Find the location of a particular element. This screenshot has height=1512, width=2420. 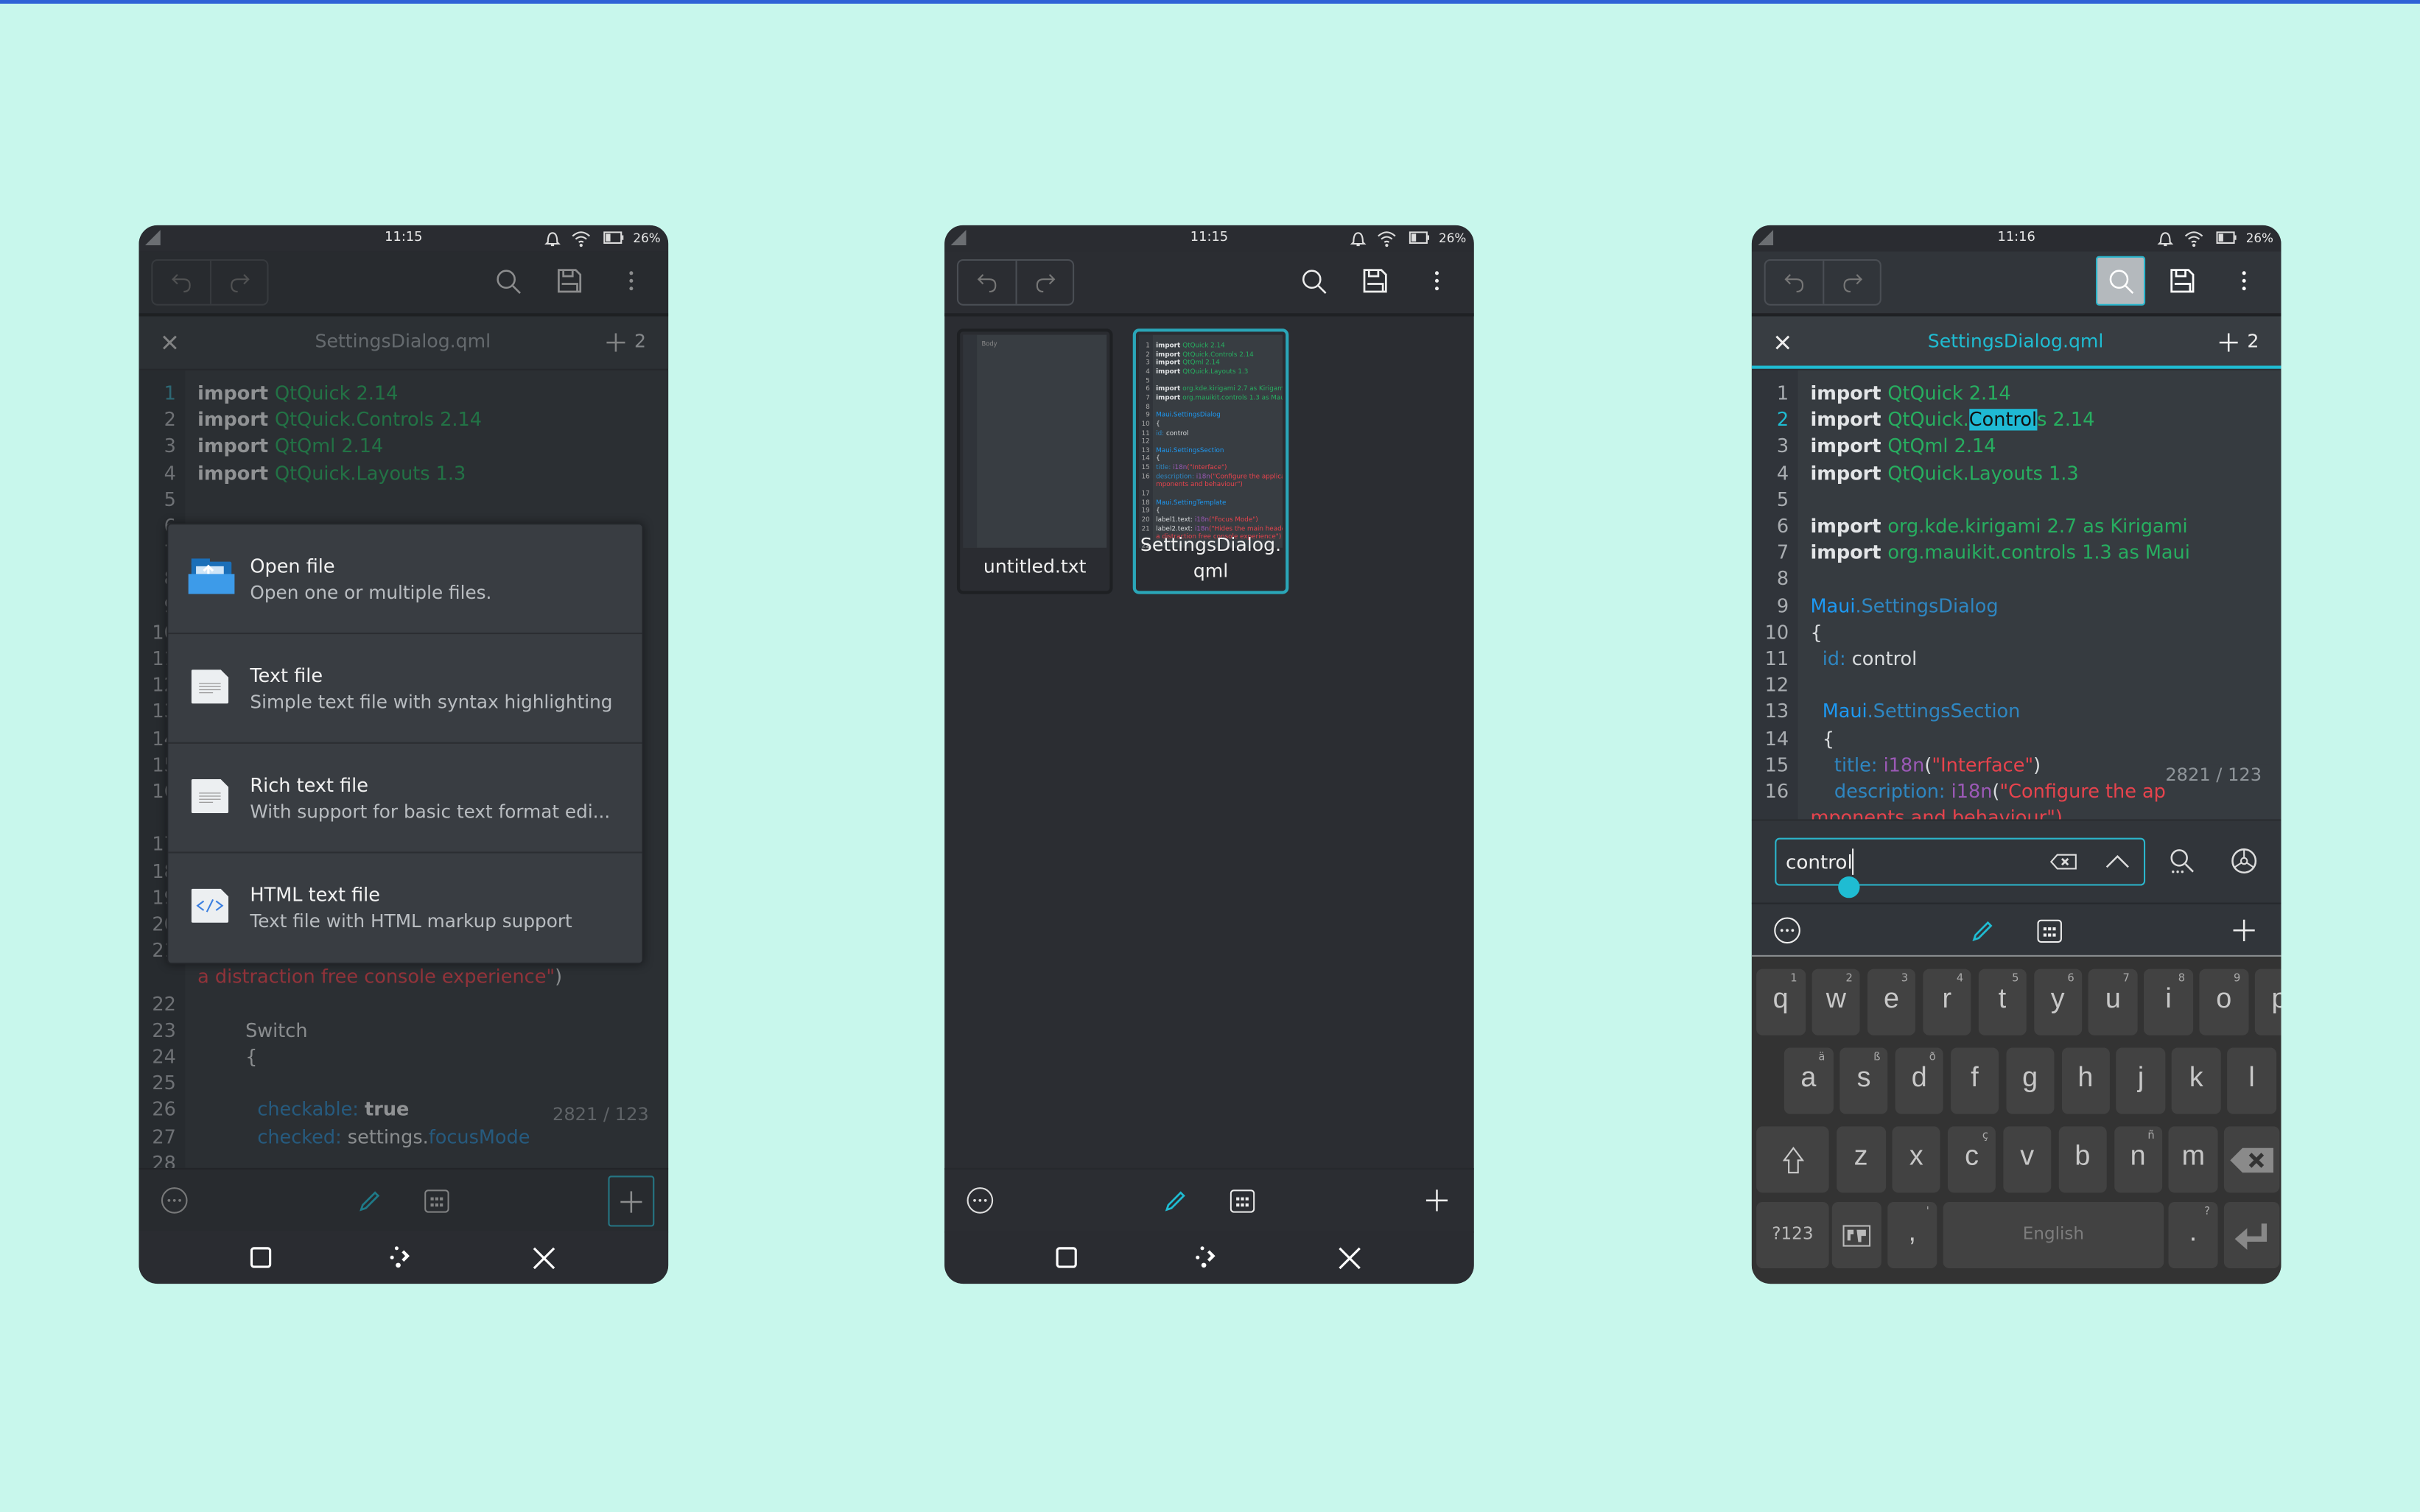

key-backspace is located at coordinates (2251, 1159).